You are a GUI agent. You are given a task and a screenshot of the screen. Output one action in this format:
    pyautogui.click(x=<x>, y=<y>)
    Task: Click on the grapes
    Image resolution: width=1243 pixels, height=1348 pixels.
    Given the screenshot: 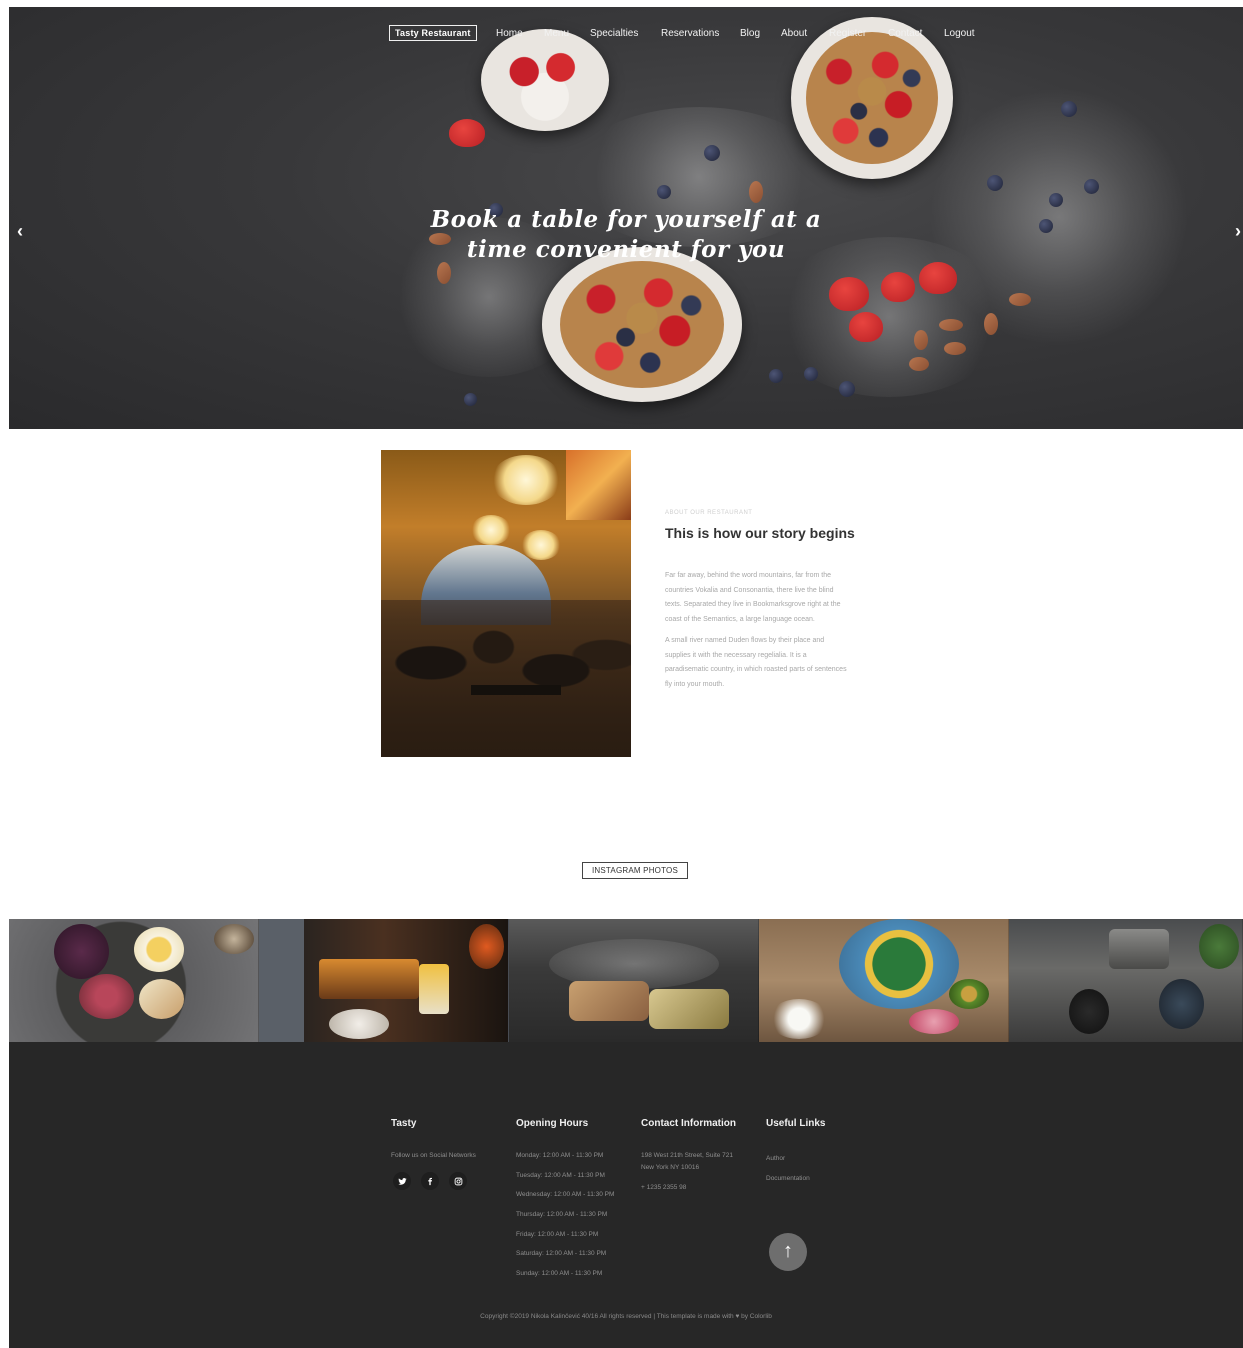 What is the action you would take?
    pyautogui.click(x=81, y=951)
    